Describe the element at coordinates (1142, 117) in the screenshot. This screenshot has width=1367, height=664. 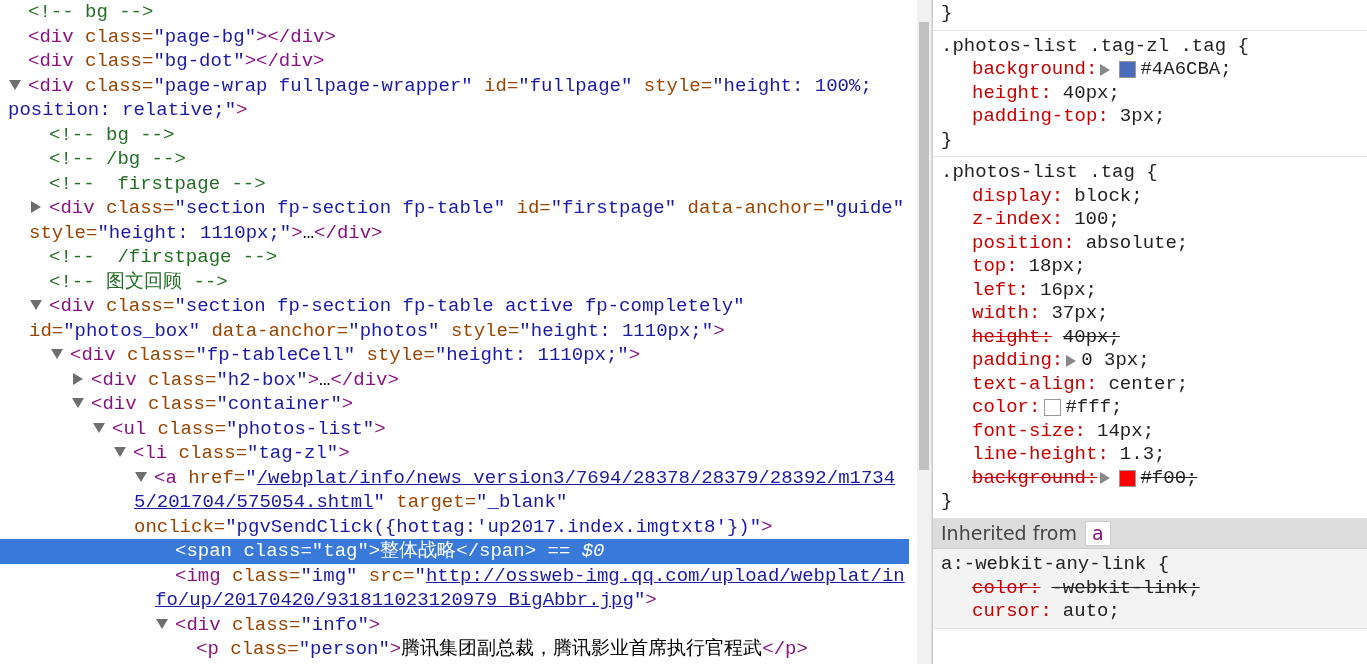
I see `property-value: 3px;` at that location.